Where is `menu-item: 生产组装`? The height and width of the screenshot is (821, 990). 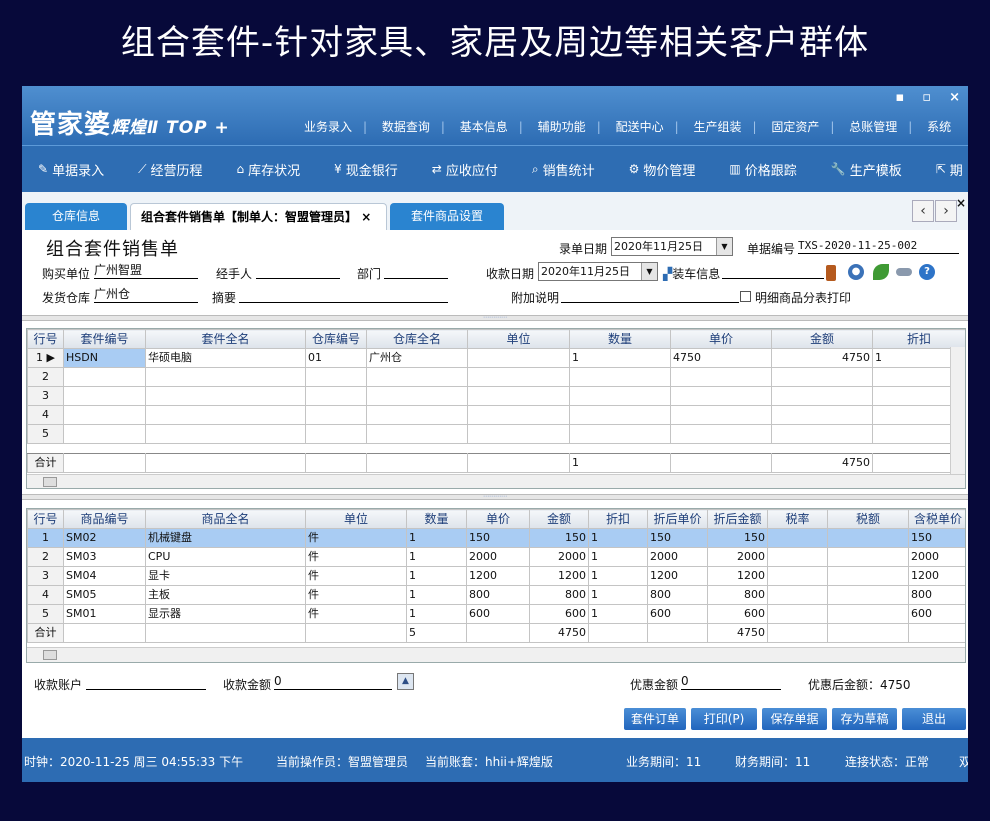
menu-item: 生产组装 is located at coordinates (717, 126).